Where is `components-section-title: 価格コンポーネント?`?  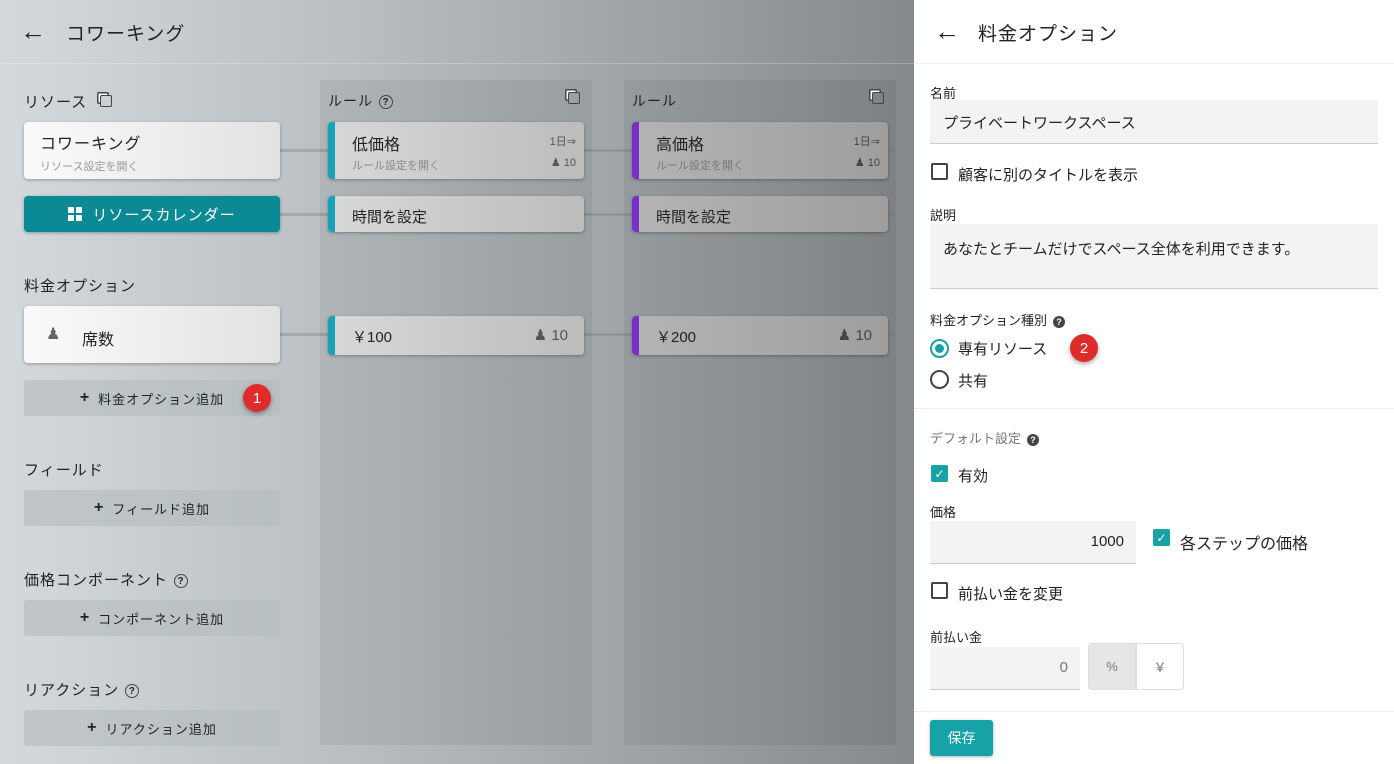
components-section-title: 価格コンポーネント? is located at coordinates (106, 579).